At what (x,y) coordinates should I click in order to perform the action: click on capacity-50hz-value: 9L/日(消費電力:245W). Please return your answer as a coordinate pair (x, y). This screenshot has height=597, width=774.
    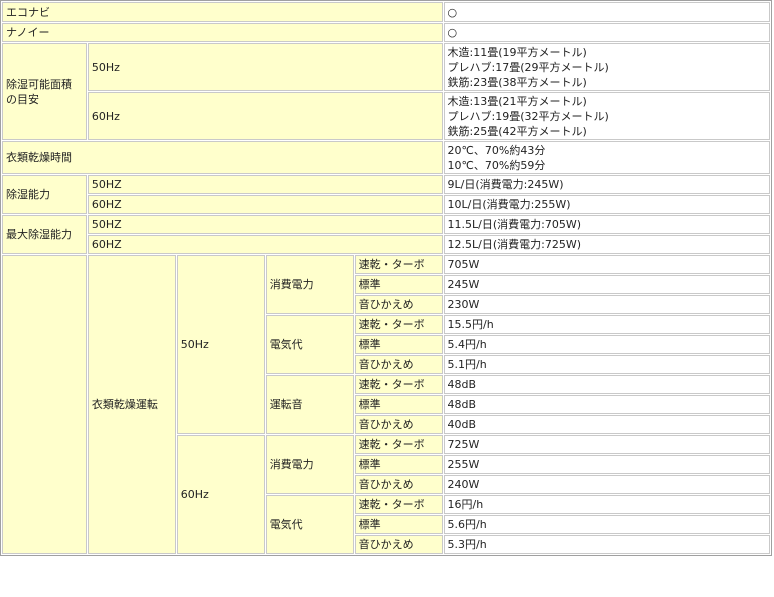
    Looking at the image, I should click on (606, 184).